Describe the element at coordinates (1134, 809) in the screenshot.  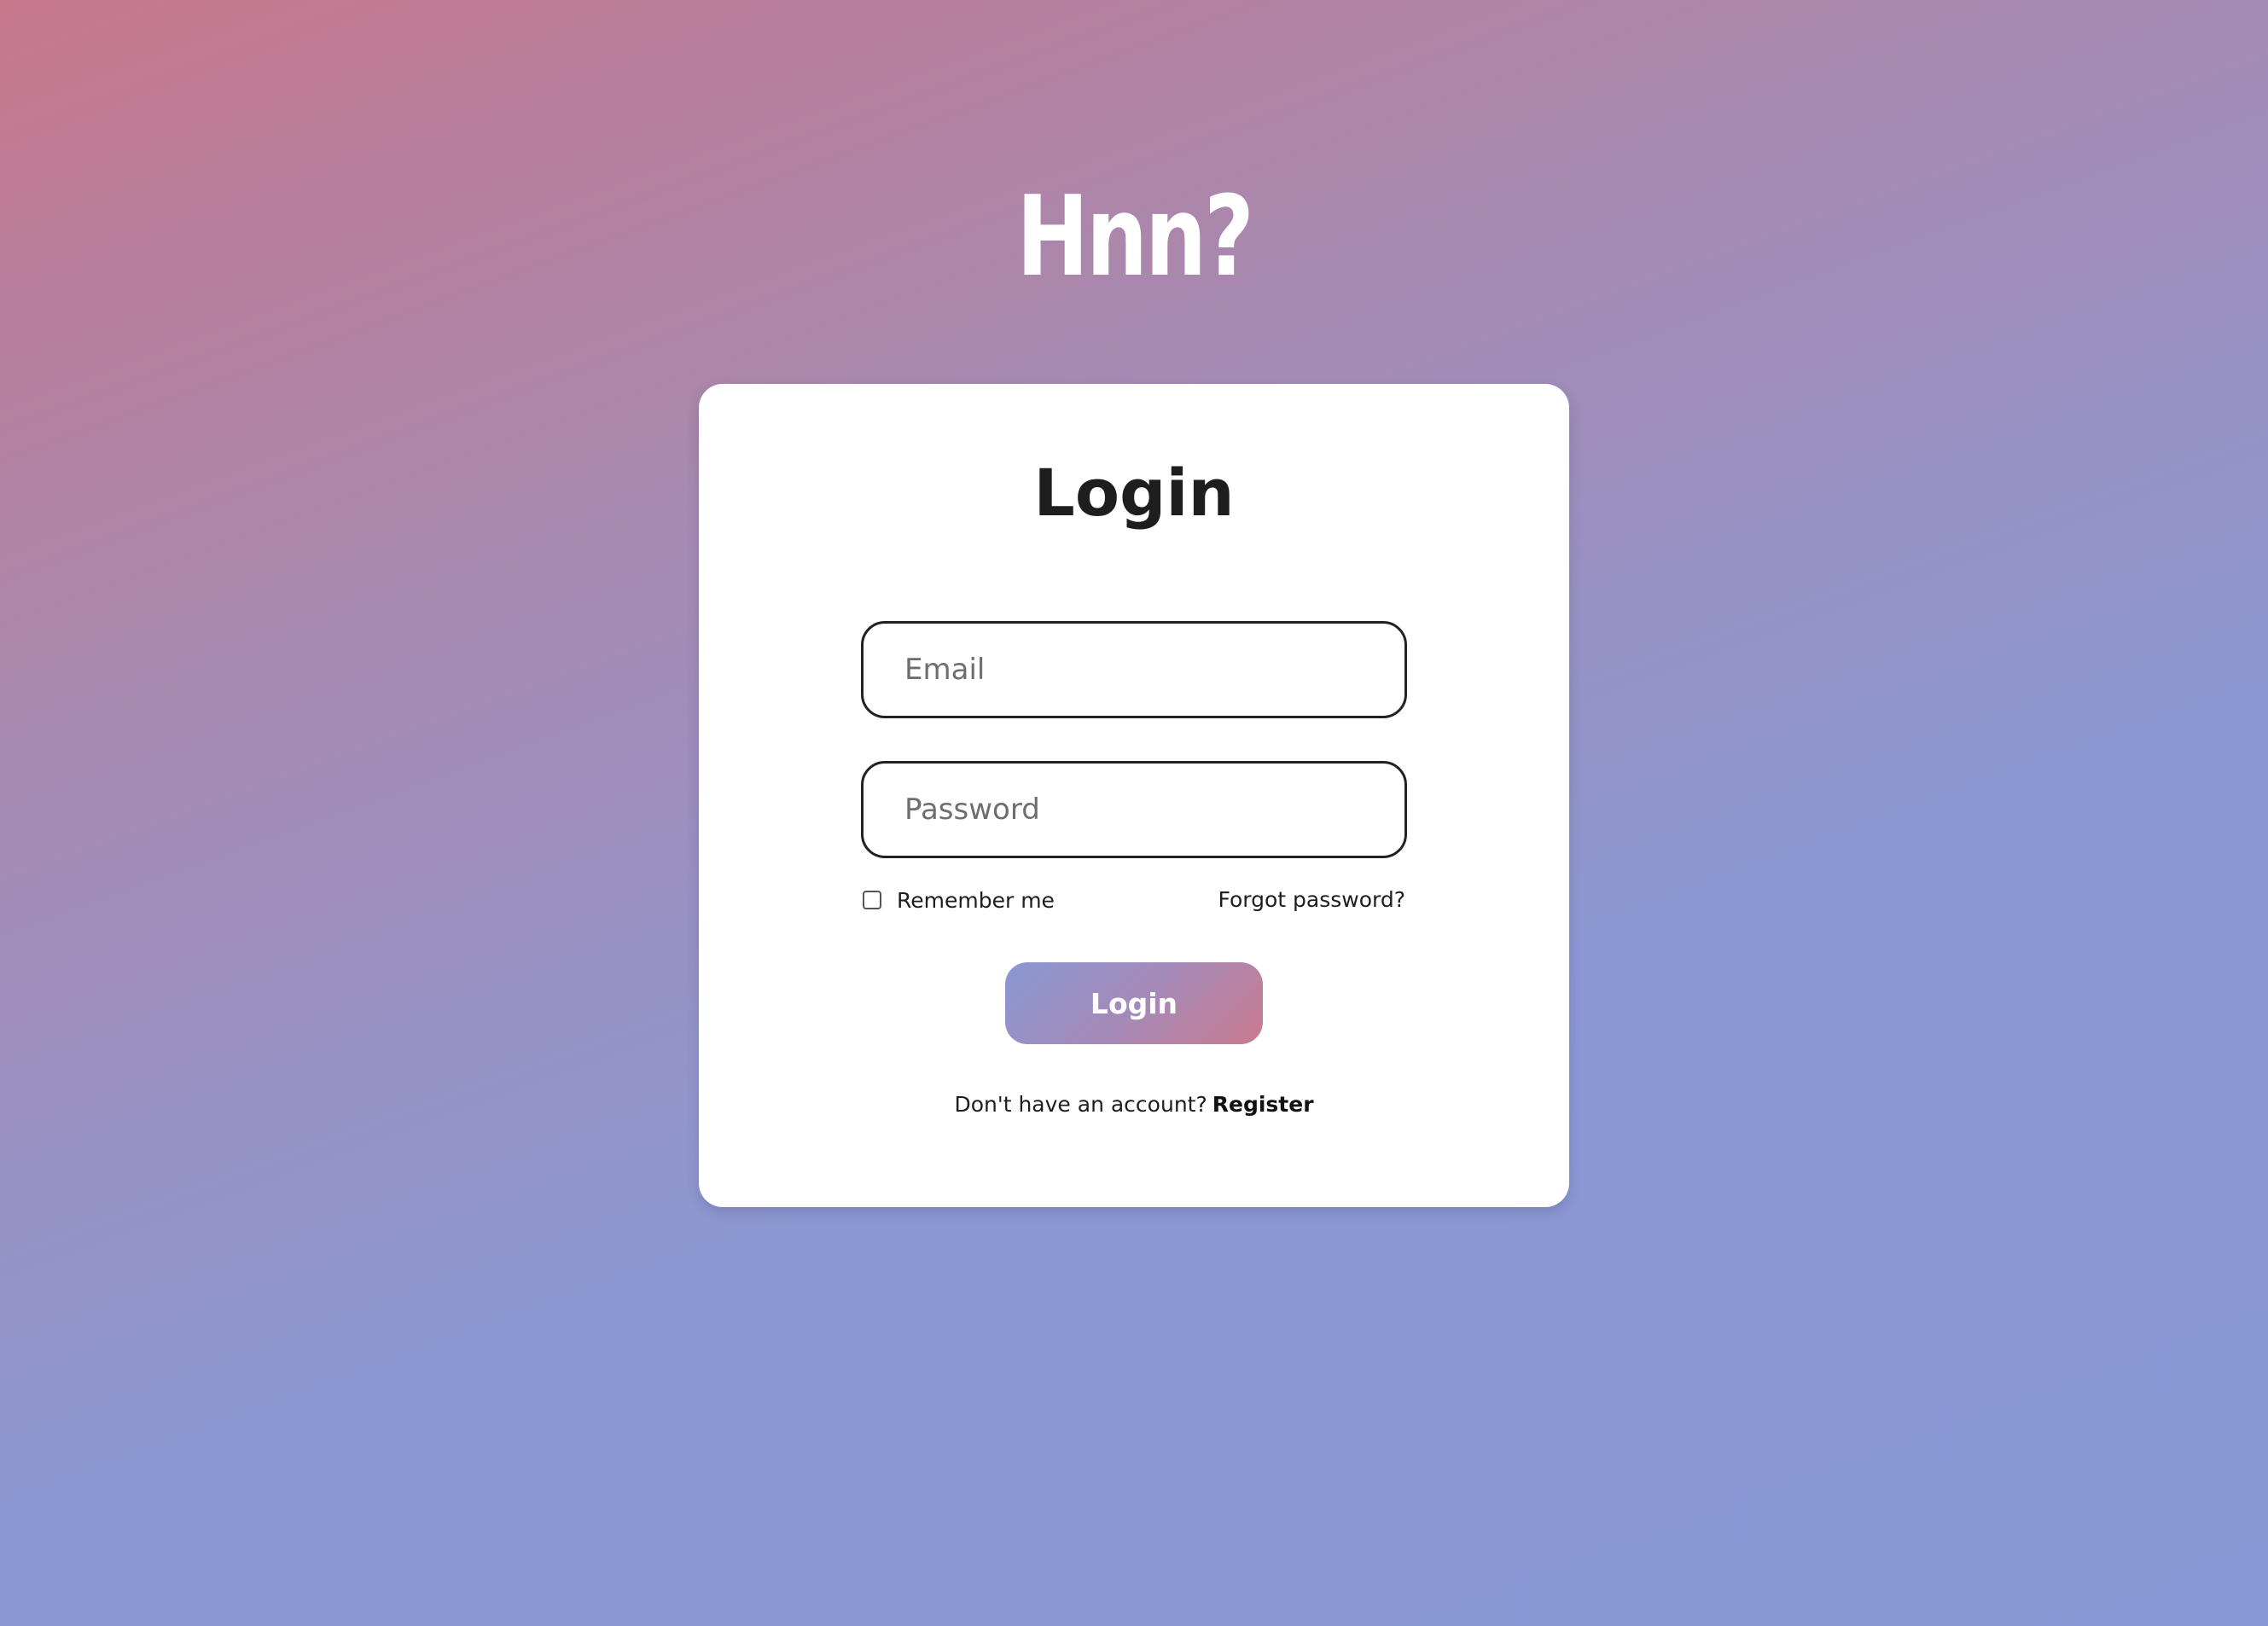
I see `password-field` at that location.